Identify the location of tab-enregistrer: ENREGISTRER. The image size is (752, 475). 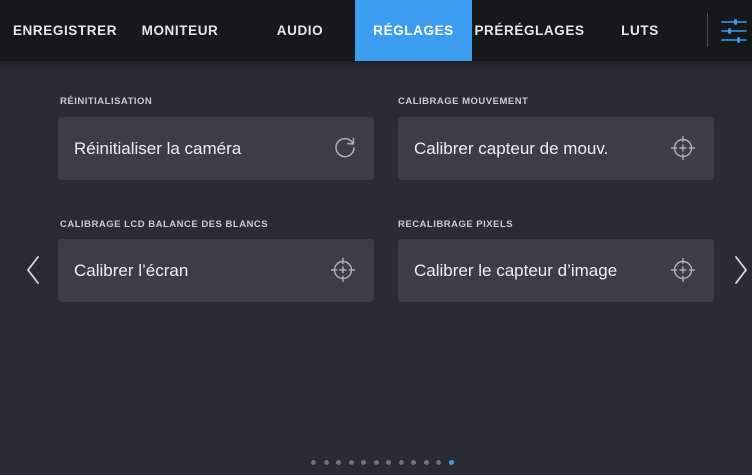
(65, 30).